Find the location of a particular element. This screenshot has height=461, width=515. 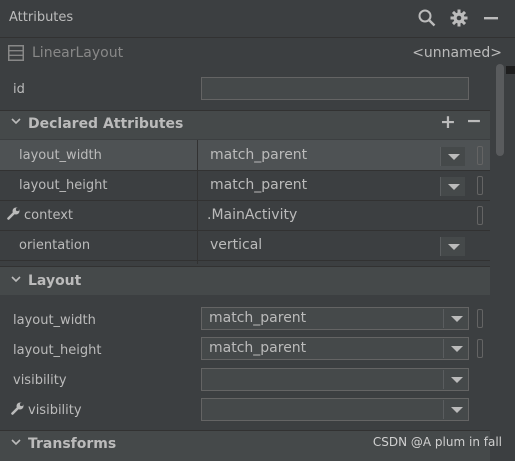

scrollbar-thumb is located at coordinates (500, 110).